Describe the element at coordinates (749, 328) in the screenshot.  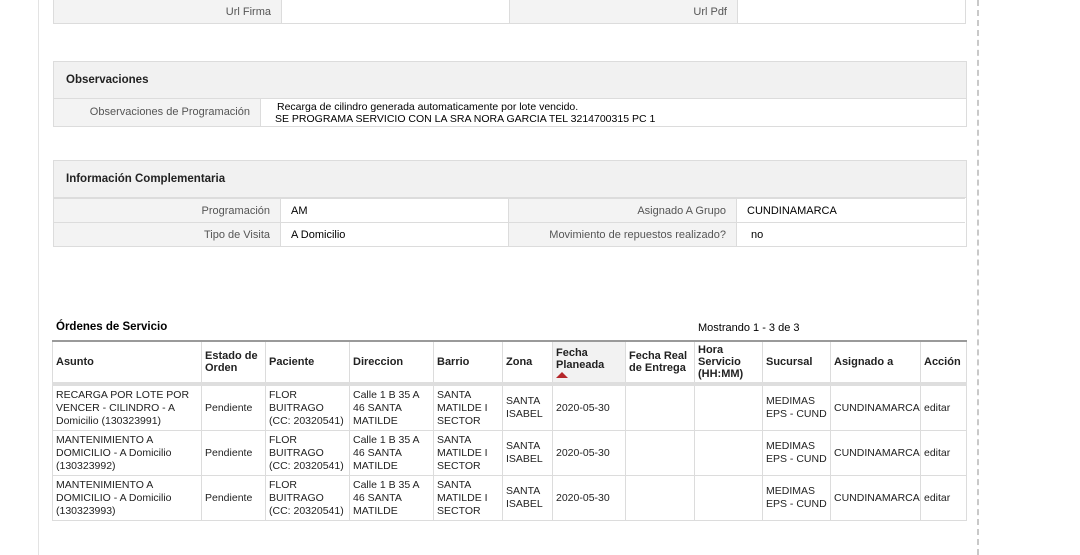
I see `orders-pagination-count: Mostrando 1 - 3 de 3` at that location.